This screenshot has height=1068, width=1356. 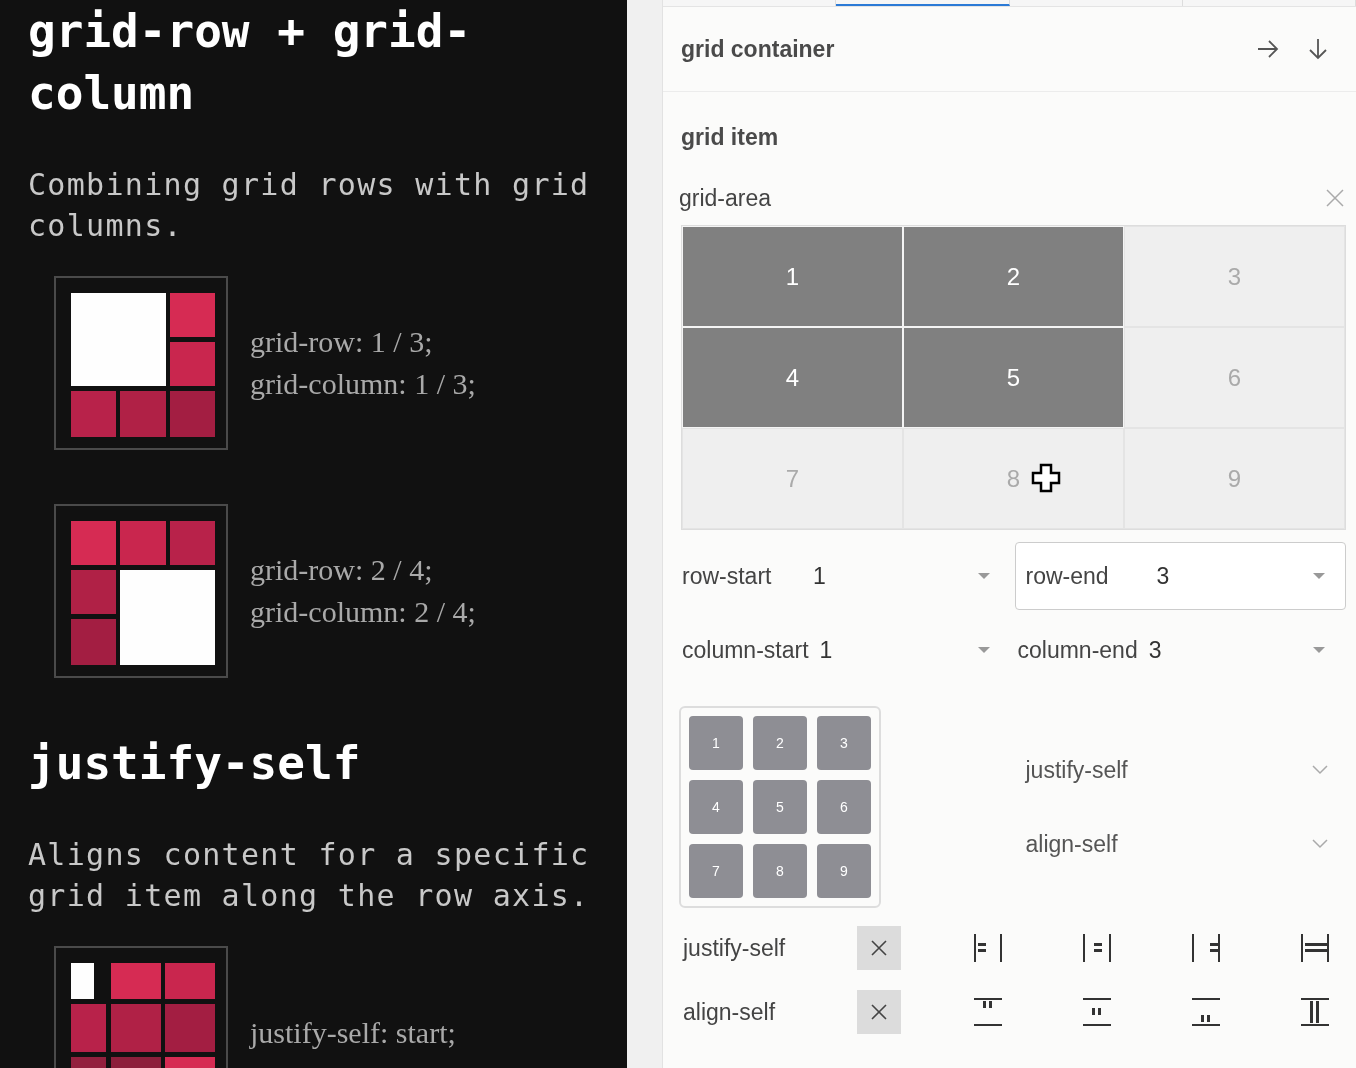 I want to click on placement-cell: 7, so click(x=716, y=871).